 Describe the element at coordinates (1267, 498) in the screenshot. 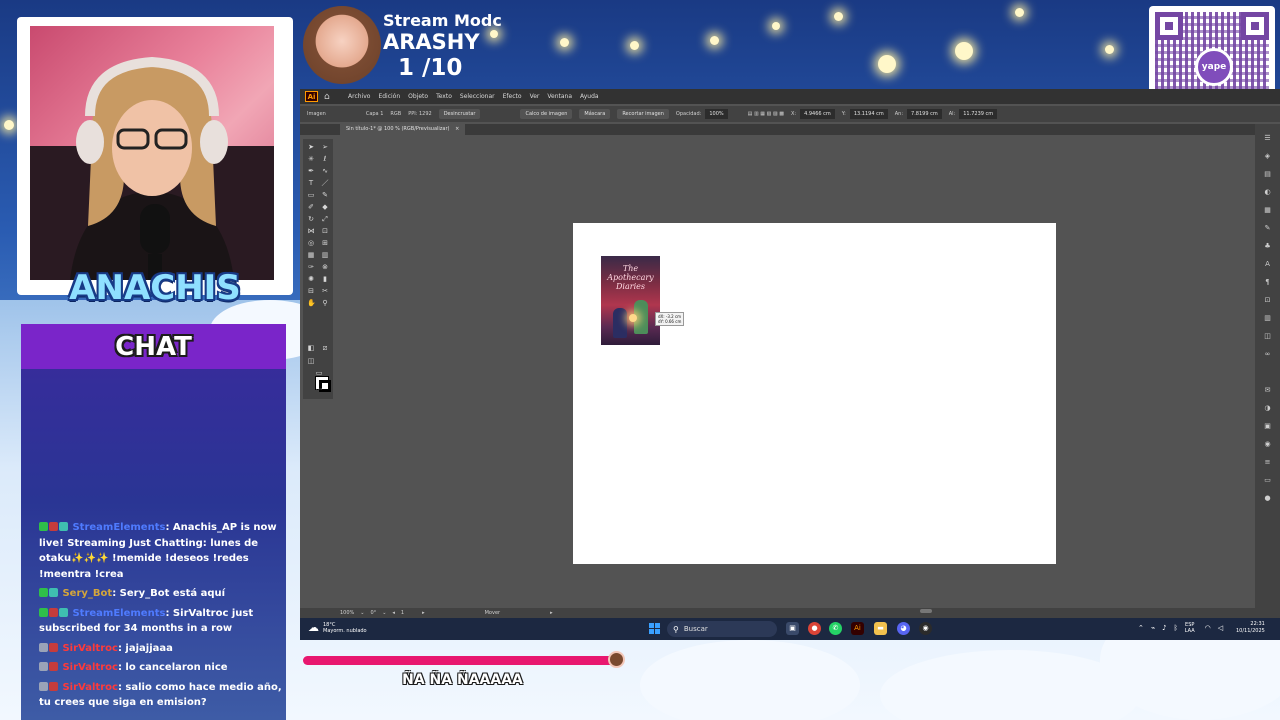

I see `navigator-panel-icon: ●` at that location.